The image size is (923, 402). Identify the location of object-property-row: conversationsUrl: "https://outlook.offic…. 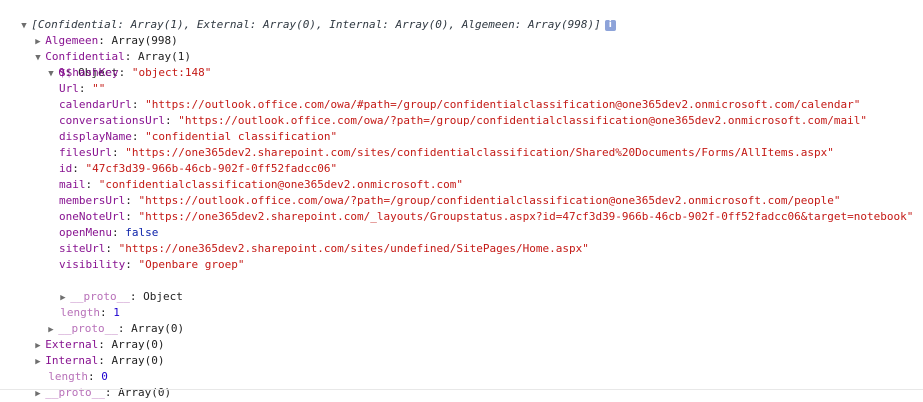
(463, 120).